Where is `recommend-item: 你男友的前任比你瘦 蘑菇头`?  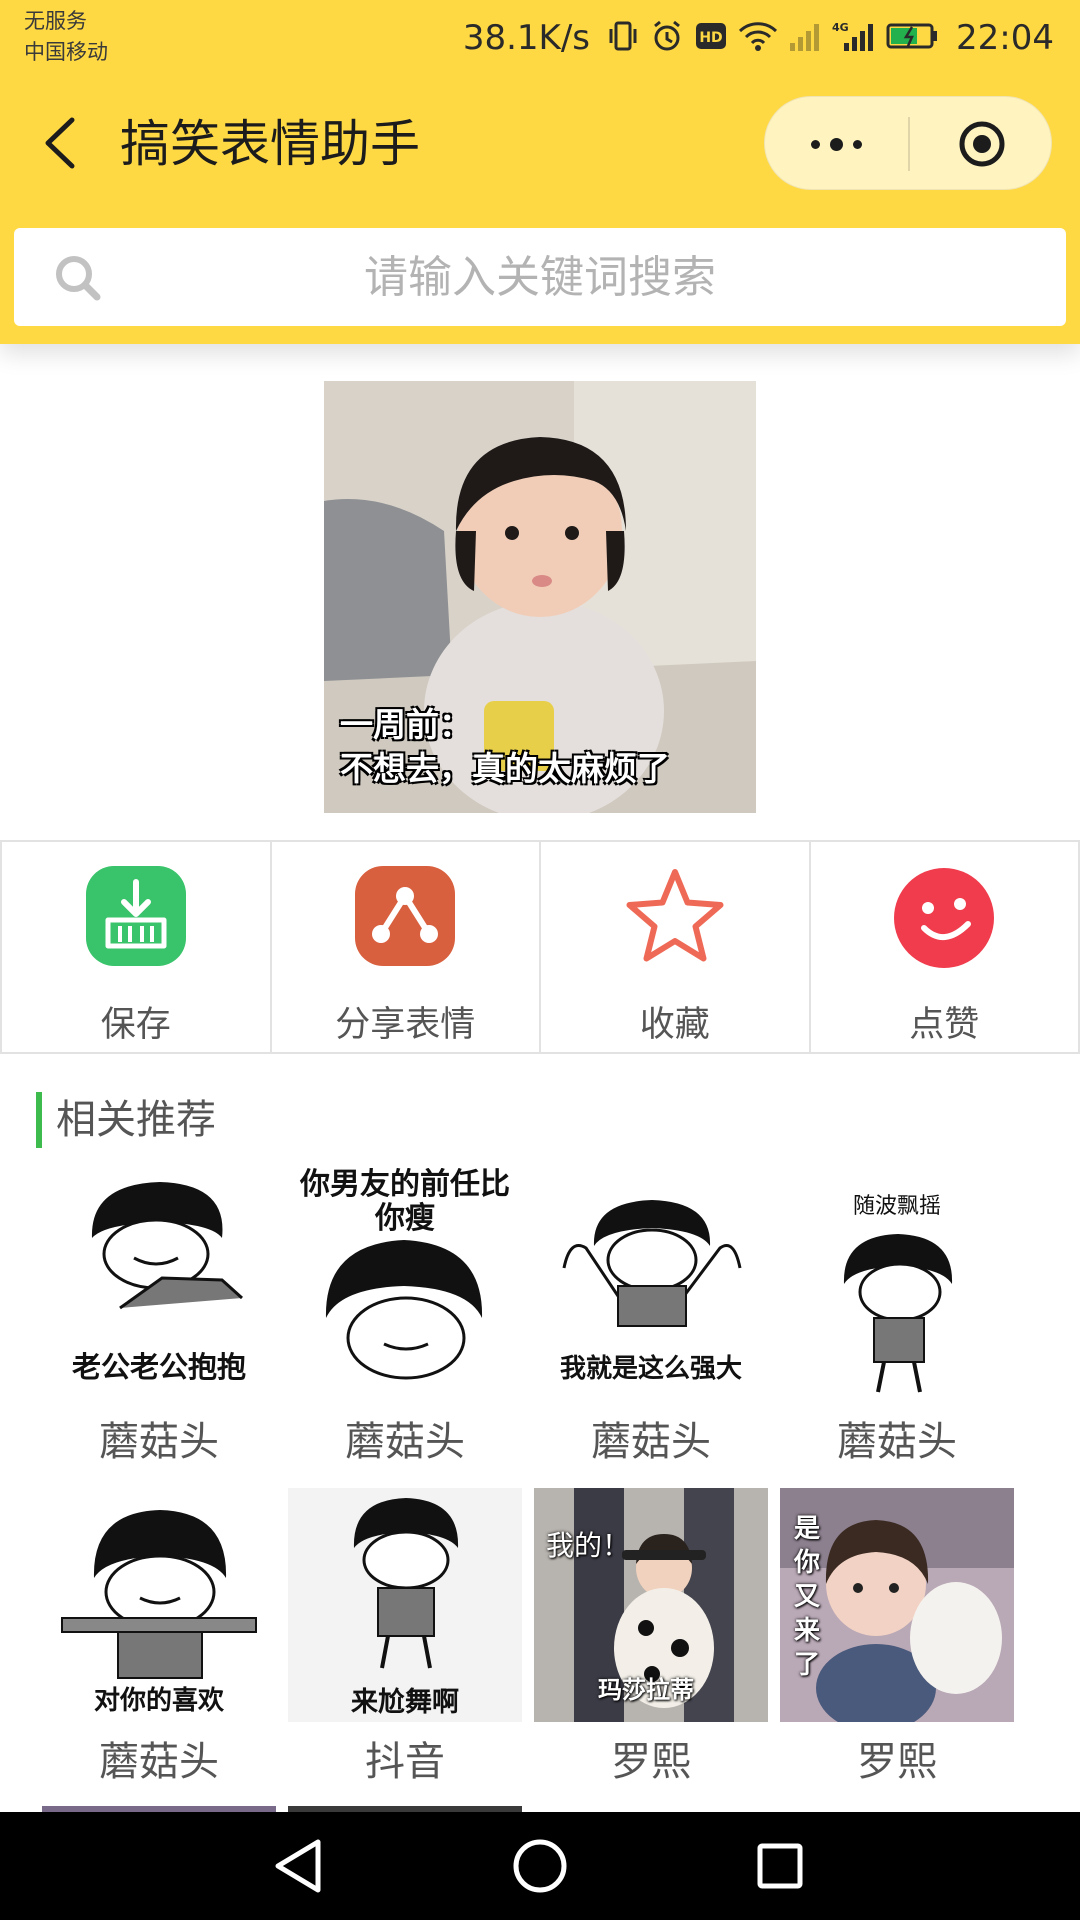 recommend-item: 你男友的前任比你瘦 蘑菇头 is located at coordinates (405, 1317).